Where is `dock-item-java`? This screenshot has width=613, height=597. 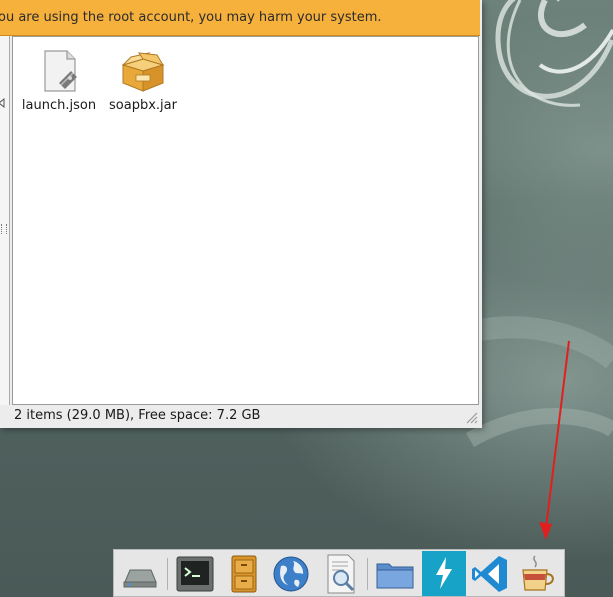
dock-item-java is located at coordinates (537, 574).